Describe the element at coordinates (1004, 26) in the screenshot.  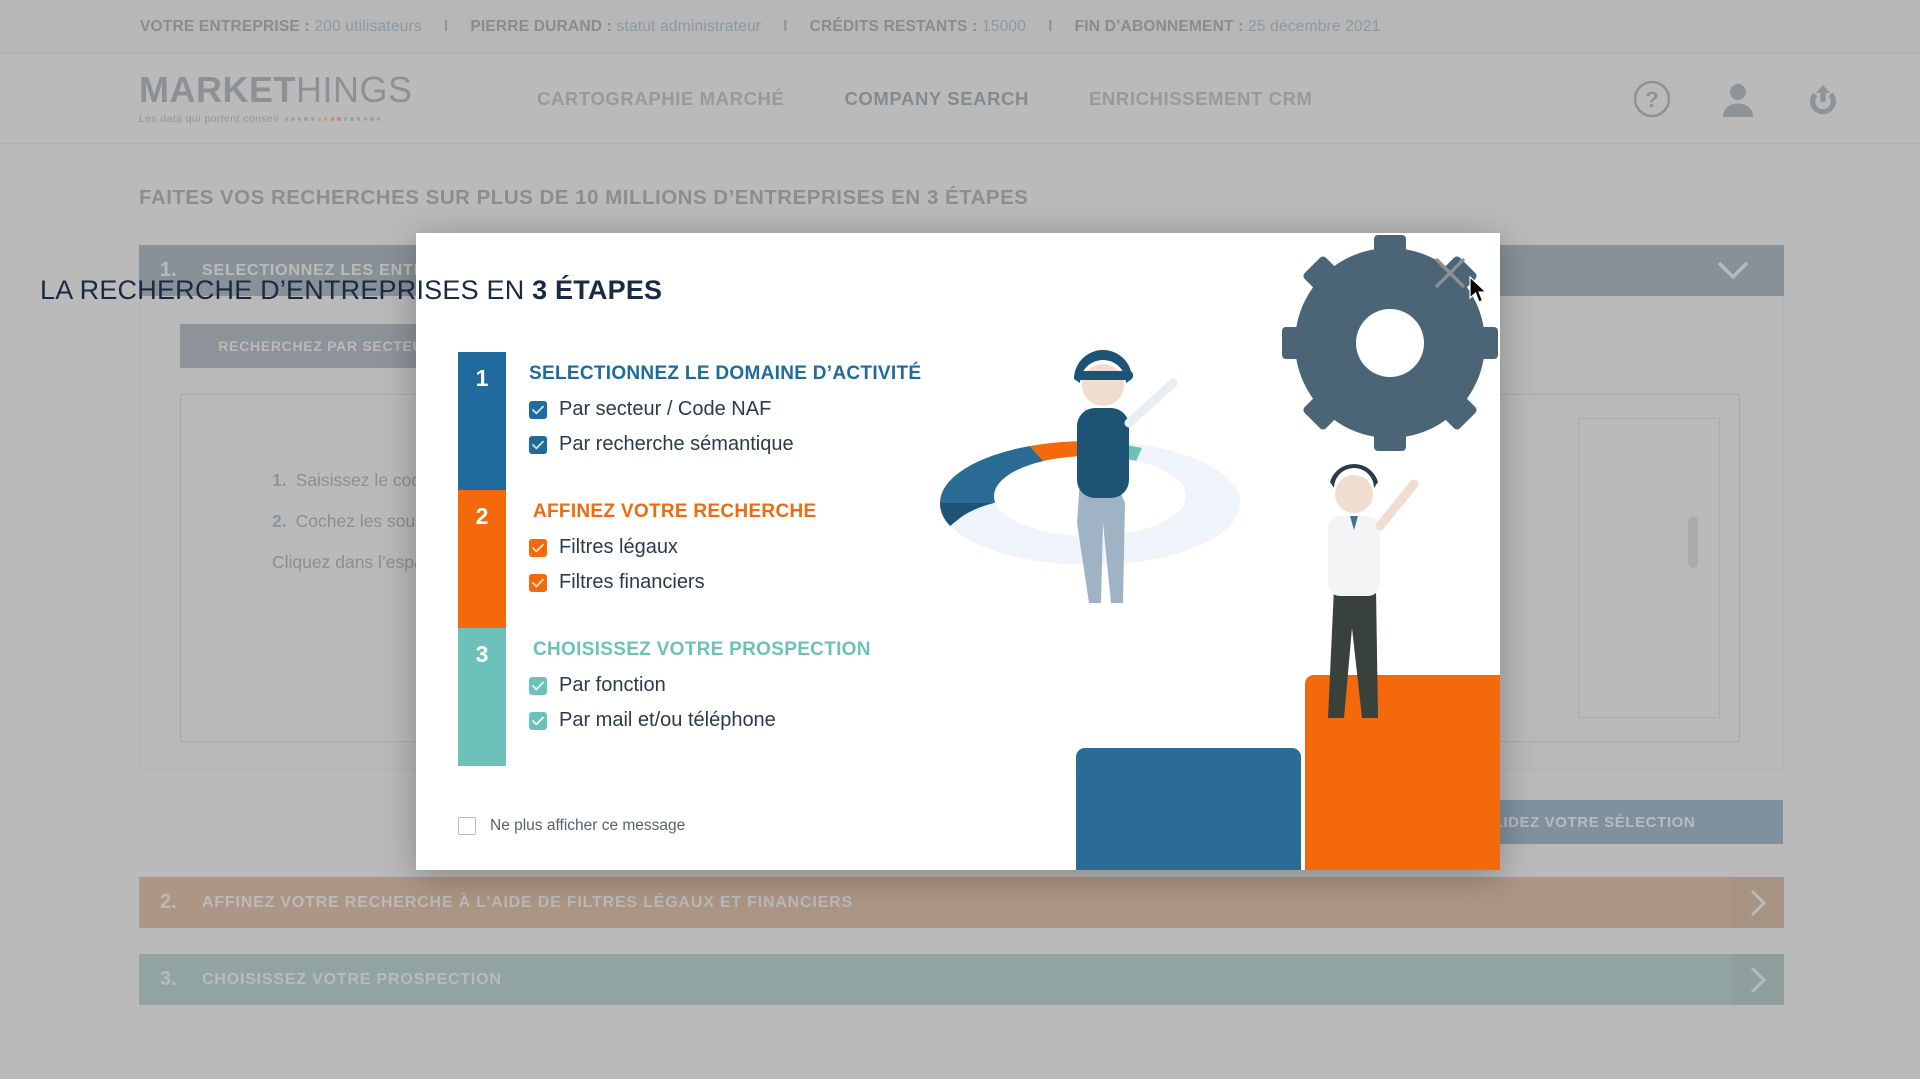
I see `credits-value: 15000` at that location.